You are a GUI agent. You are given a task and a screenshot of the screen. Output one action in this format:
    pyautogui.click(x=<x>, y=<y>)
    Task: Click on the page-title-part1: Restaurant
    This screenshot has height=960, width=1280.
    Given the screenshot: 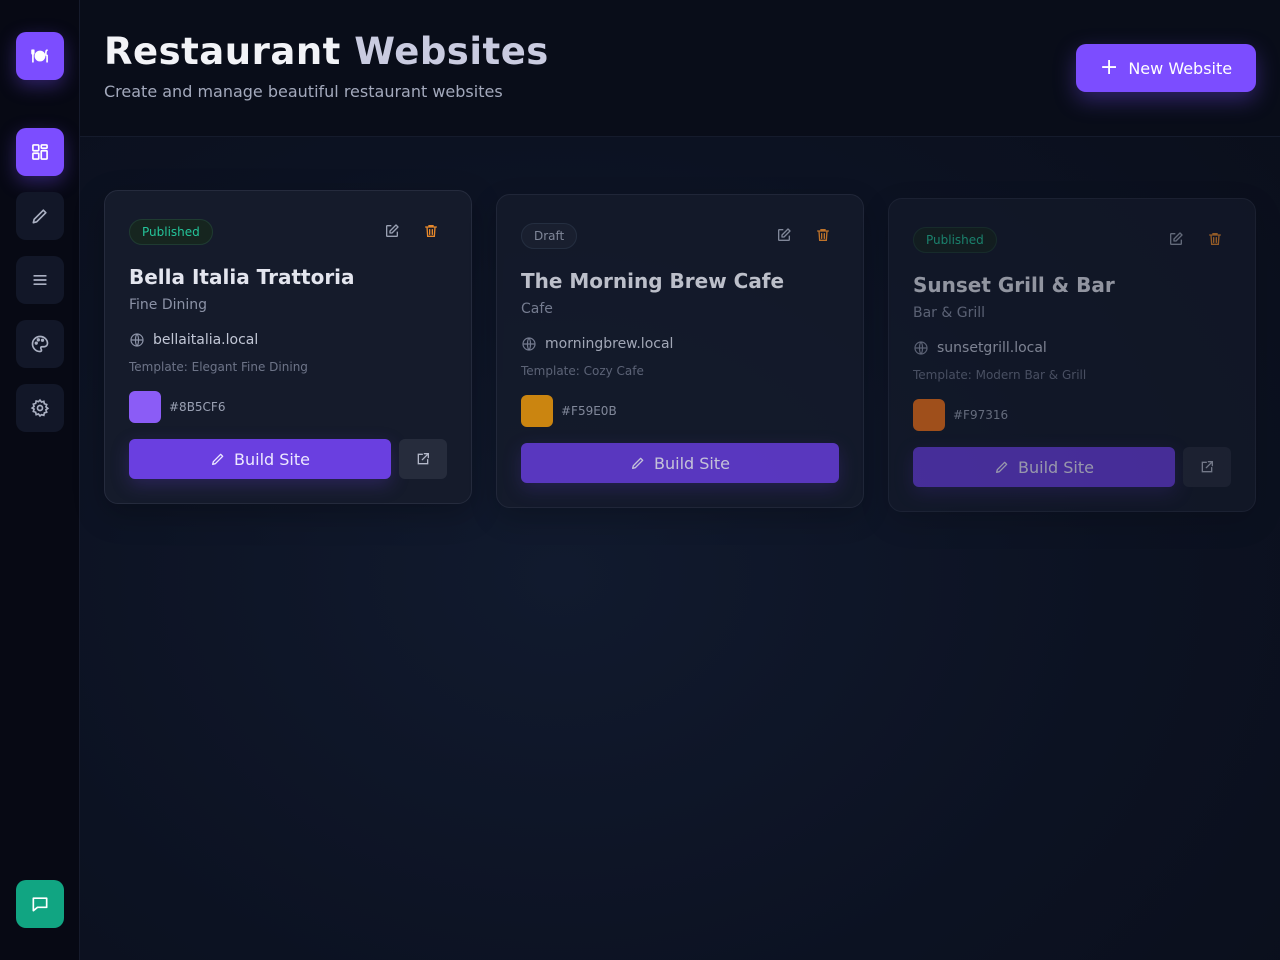 What is the action you would take?
    pyautogui.click(x=229, y=51)
    